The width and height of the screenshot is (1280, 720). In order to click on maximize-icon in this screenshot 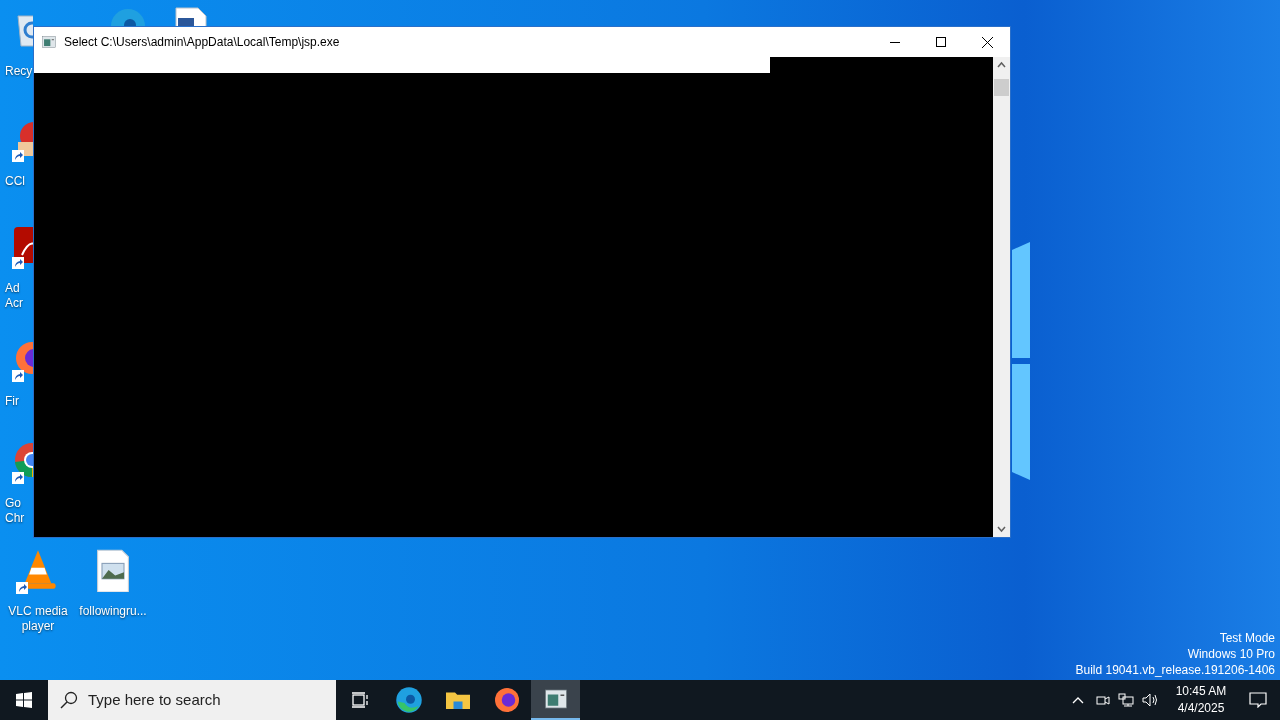, I will do `click(941, 42)`.